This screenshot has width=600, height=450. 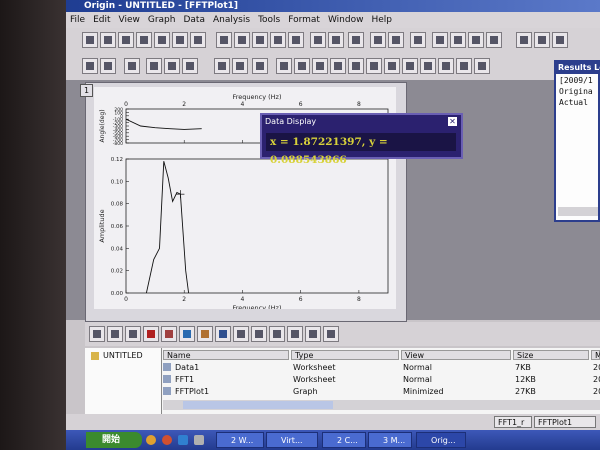 I want to click on table-row: FFT1 Worksheet Normal 12KB 20, so click(x=381, y=380).